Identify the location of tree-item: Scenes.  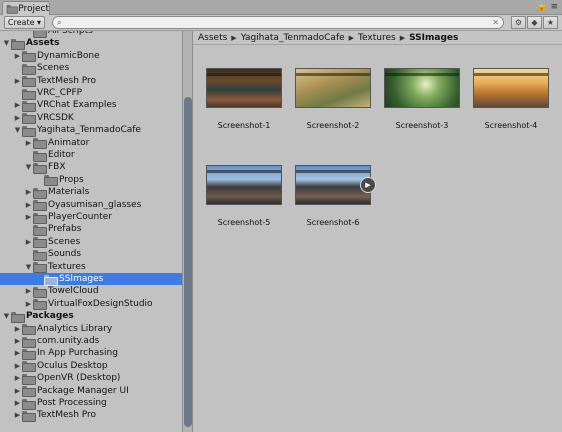
(91, 68).